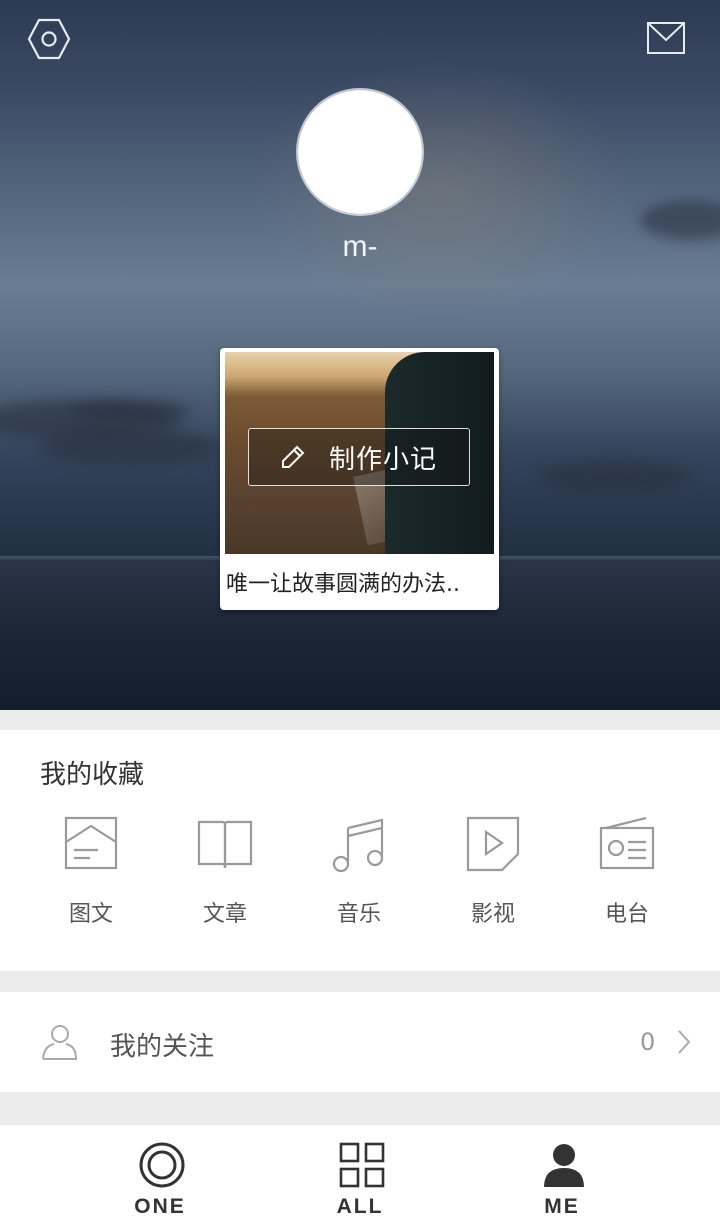 The height and width of the screenshot is (1226, 720). What do you see at coordinates (293, 456) in the screenshot?
I see `pencil-icon` at bounding box center [293, 456].